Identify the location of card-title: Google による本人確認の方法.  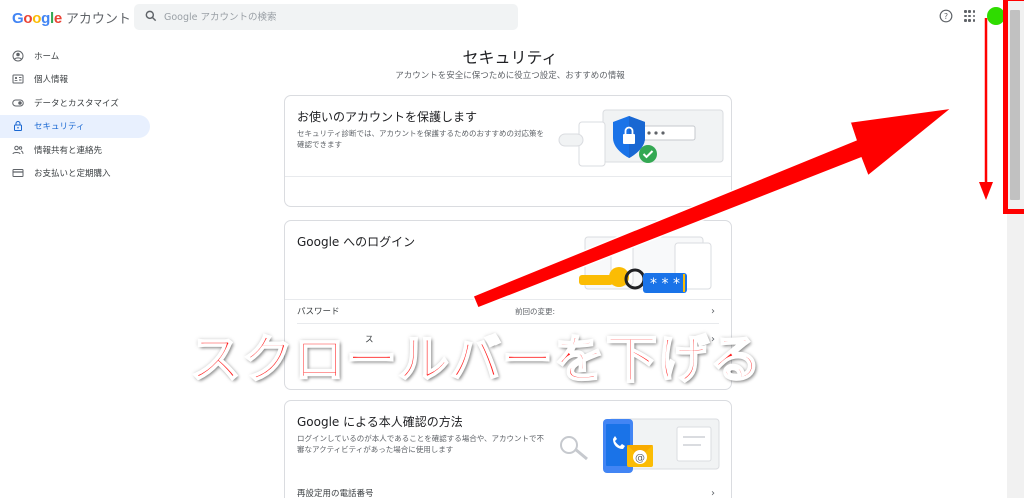
(380, 422).